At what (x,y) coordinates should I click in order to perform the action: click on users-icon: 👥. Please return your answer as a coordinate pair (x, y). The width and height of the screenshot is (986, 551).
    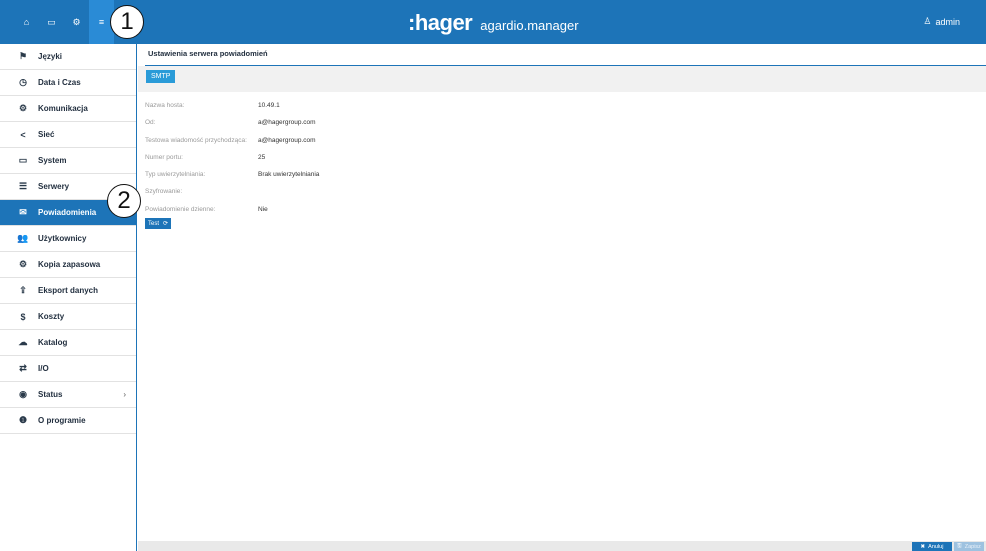
    Looking at the image, I should click on (23, 238).